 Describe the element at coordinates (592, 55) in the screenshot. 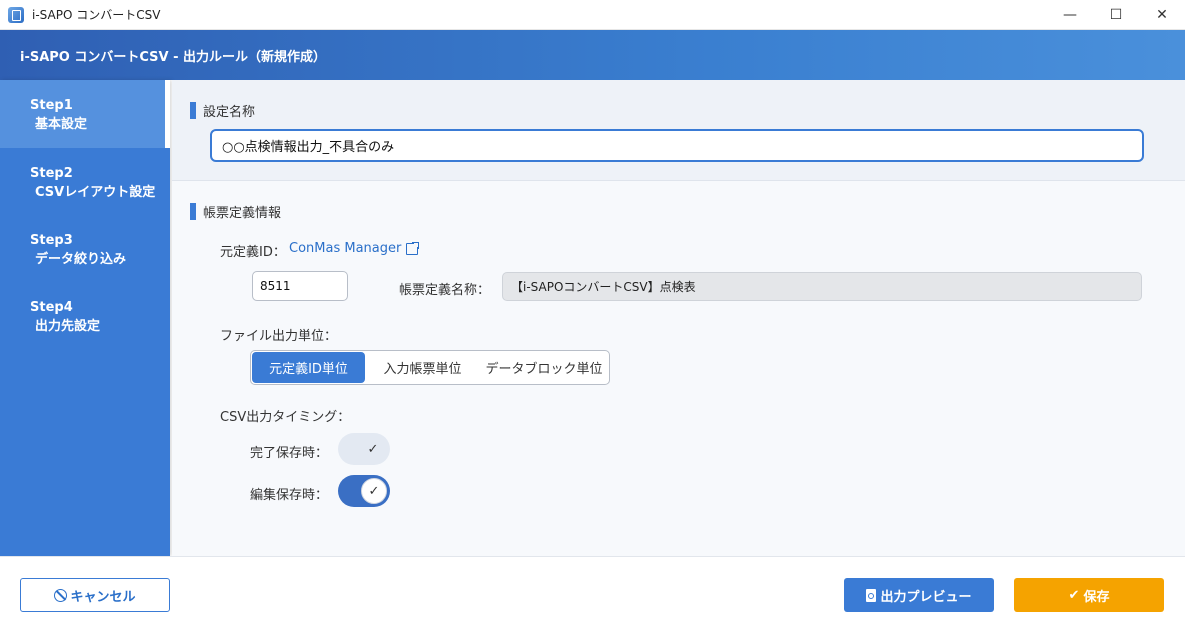

I see `app-header: i-SAPO コンバートCSV - 出力ルール（新規作成）` at that location.